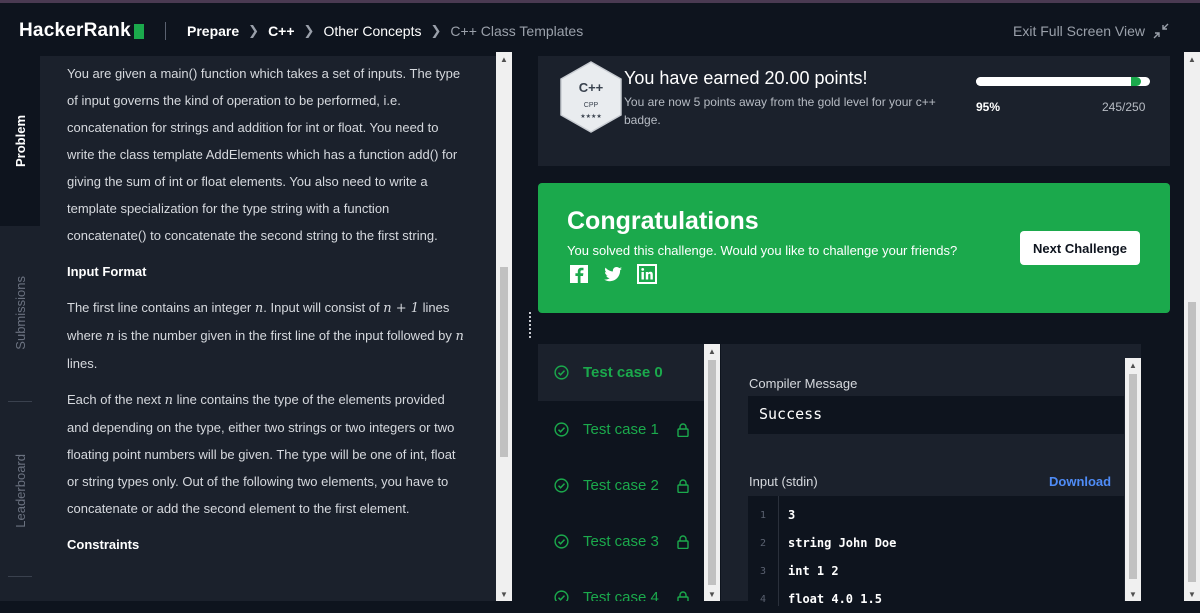 The width and height of the screenshot is (1200, 613). I want to click on facebook-icon, so click(579, 274).